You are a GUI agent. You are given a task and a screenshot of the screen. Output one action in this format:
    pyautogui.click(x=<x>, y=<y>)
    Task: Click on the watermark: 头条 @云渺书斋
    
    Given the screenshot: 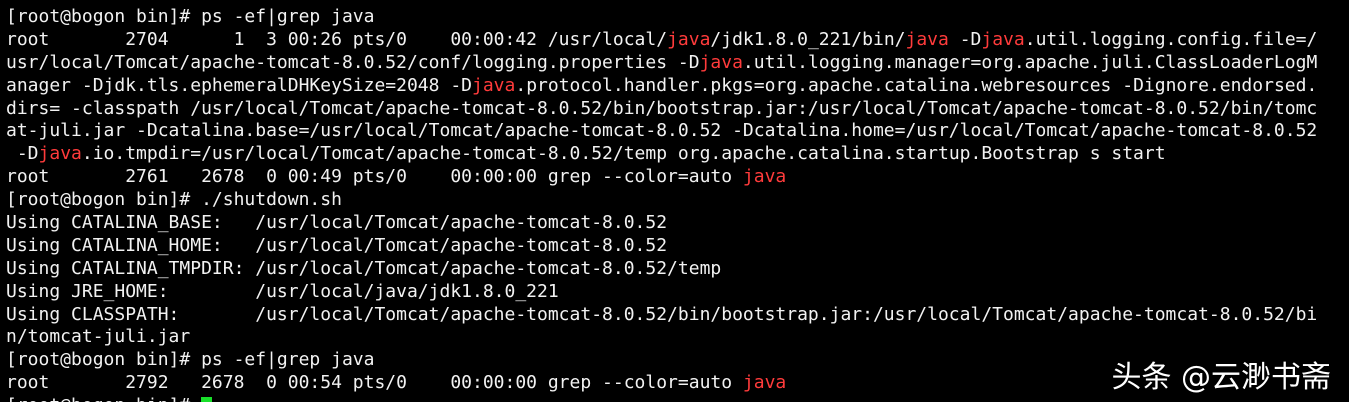 What is the action you would take?
    pyautogui.click(x=1221, y=377)
    